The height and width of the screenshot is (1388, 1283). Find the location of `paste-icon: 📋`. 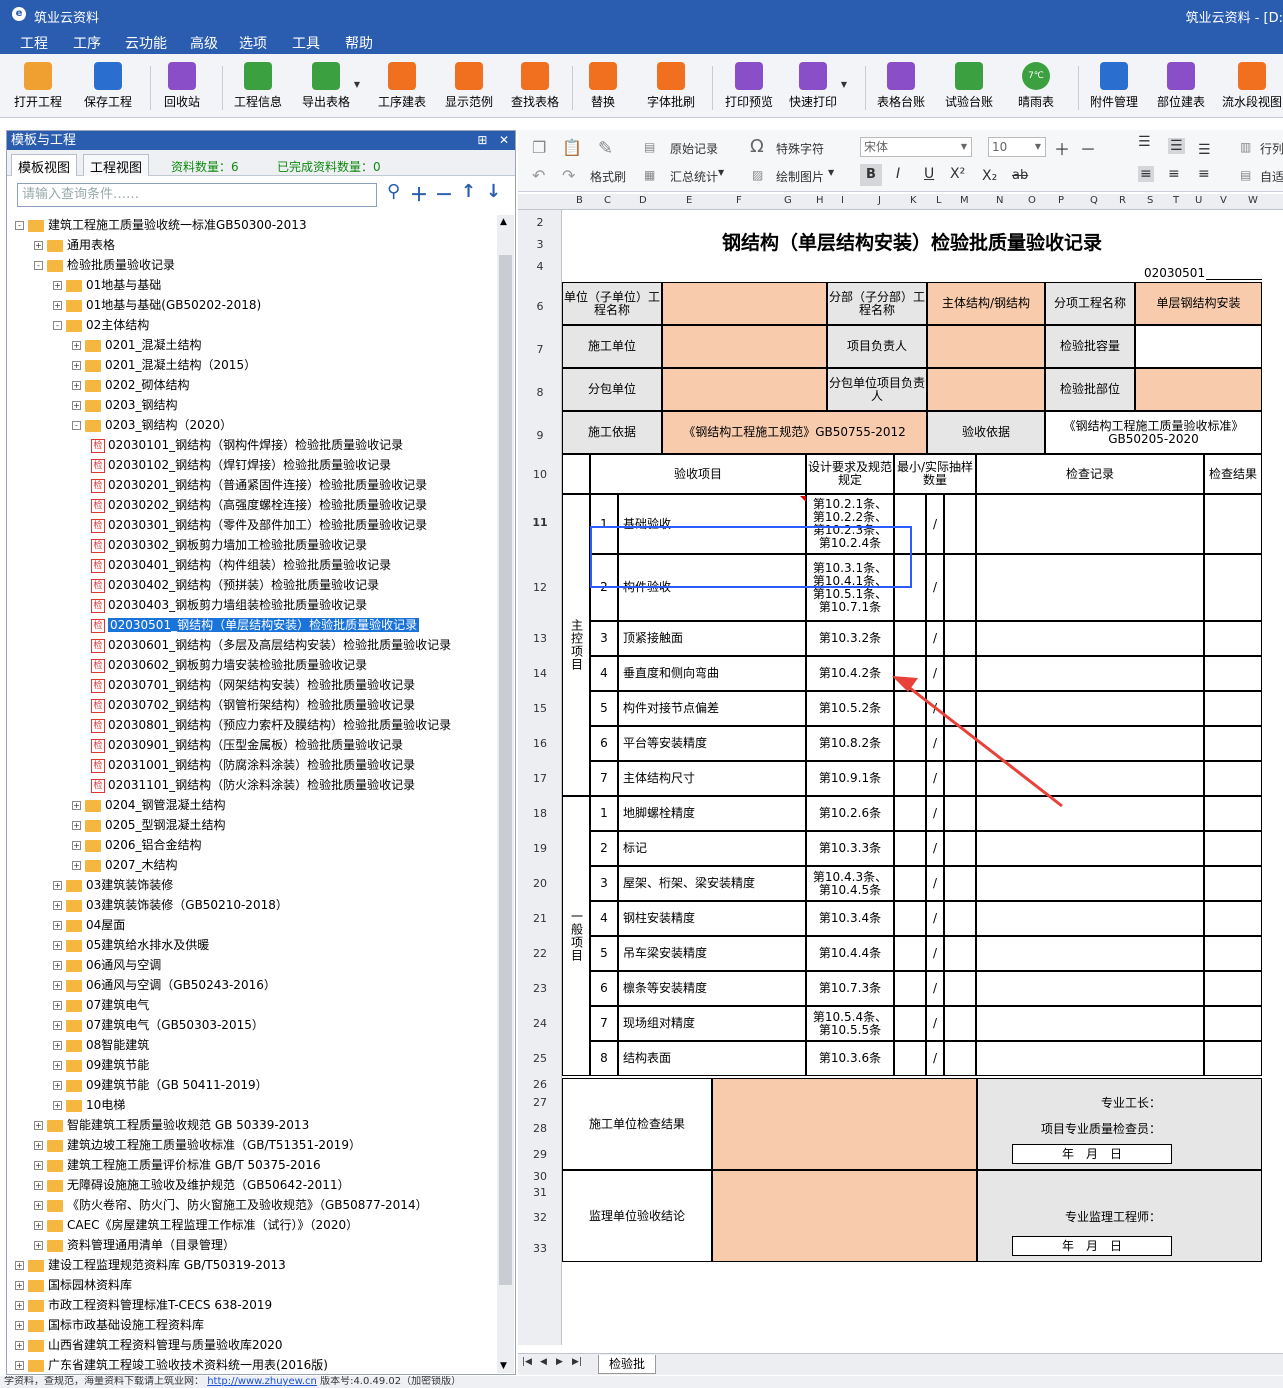

paste-icon: 📋 is located at coordinates (572, 147).